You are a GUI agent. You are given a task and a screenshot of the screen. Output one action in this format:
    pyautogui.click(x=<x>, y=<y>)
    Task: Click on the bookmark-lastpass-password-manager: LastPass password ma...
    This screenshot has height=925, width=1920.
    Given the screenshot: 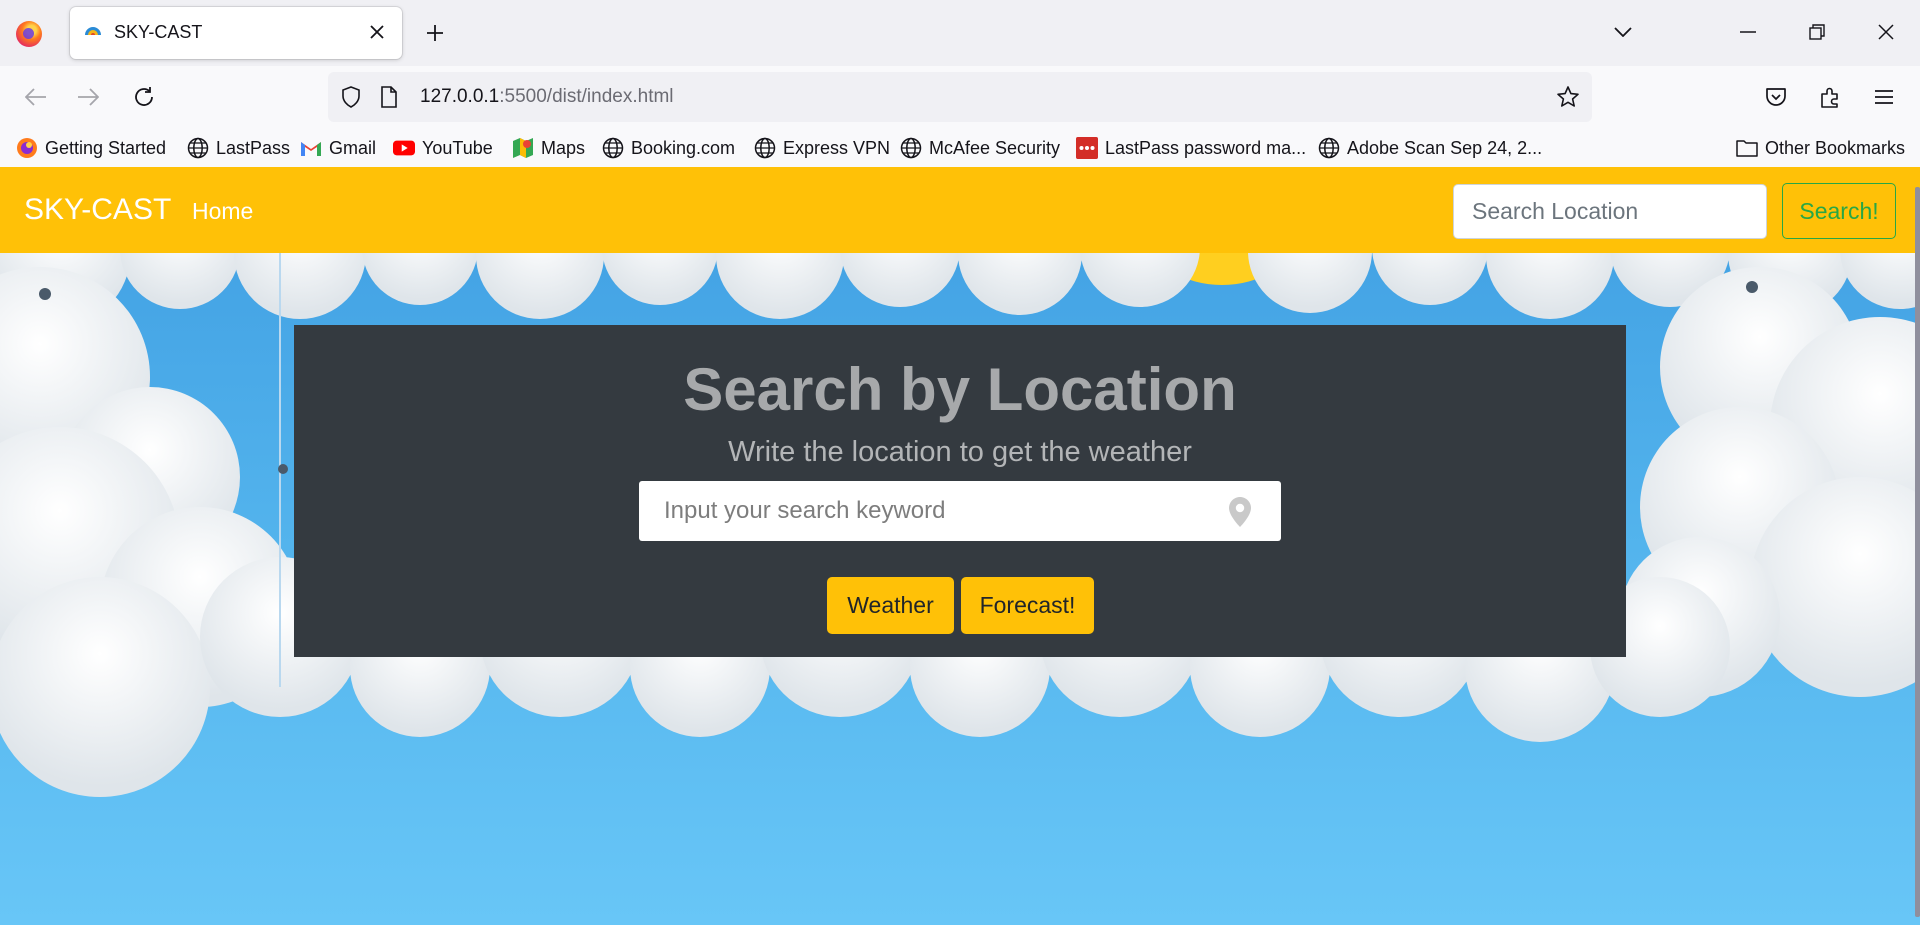 What is the action you would take?
    pyautogui.click(x=1191, y=148)
    